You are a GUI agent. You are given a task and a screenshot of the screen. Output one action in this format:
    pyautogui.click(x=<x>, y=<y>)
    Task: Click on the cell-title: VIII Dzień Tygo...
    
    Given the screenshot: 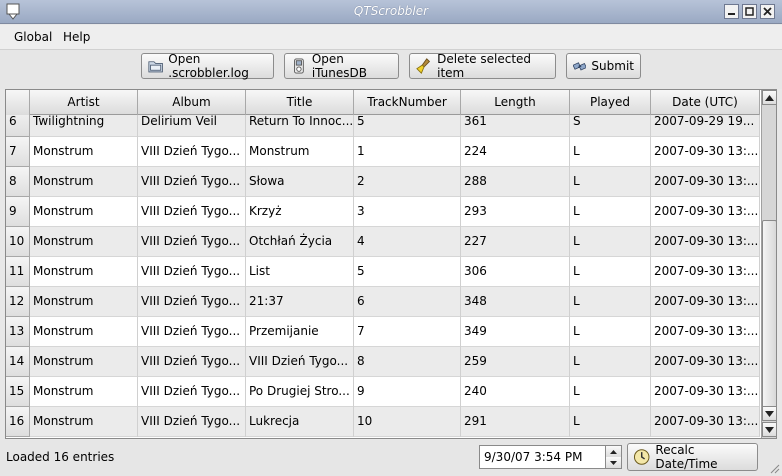 What is the action you would take?
    pyautogui.click(x=300, y=362)
    